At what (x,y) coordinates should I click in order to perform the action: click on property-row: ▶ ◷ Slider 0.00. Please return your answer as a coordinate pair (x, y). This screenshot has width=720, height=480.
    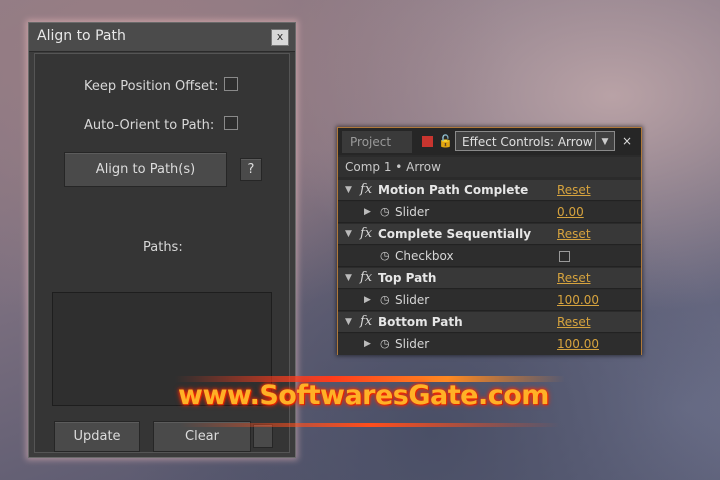
    Looking at the image, I should click on (489, 212).